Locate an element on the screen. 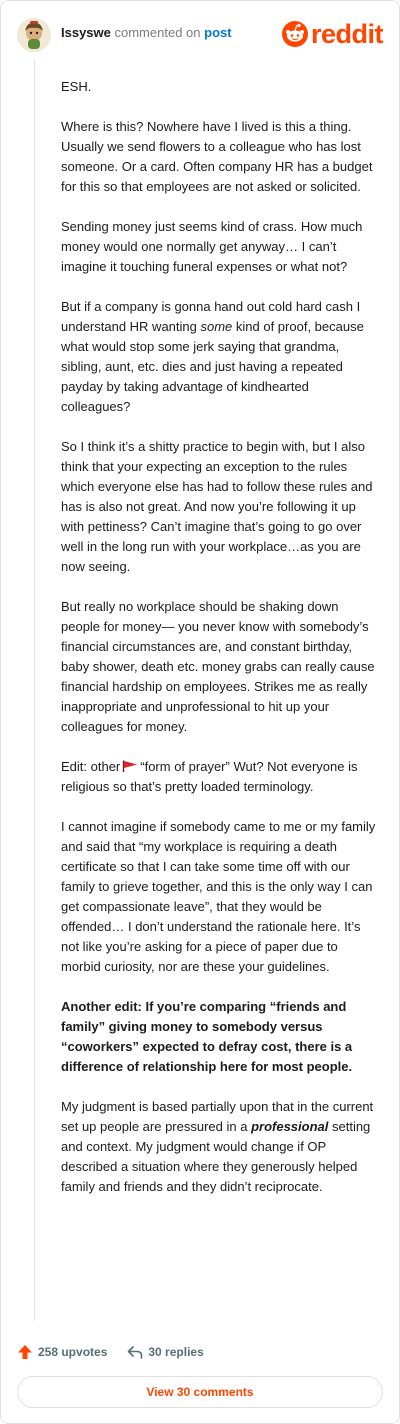 This screenshot has height=1424, width=400. reply-arrow-icon is located at coordinates (135, 1352).